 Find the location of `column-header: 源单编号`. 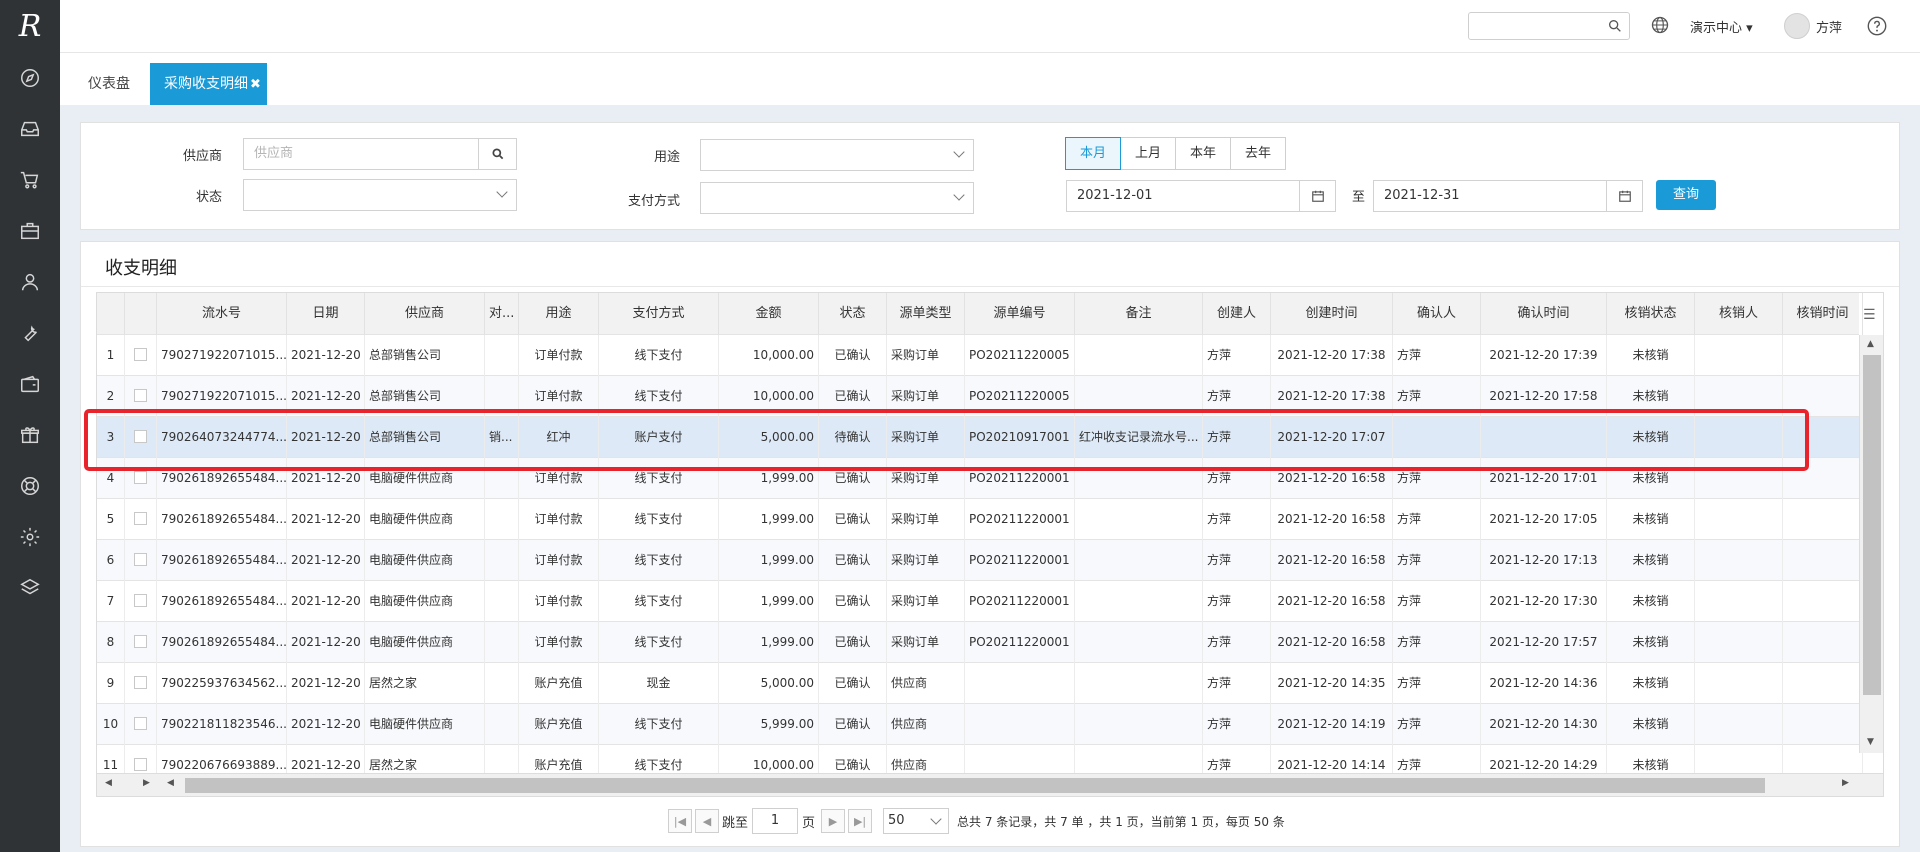

column-header: 源单编号 is located at coordinates (1020, 314).